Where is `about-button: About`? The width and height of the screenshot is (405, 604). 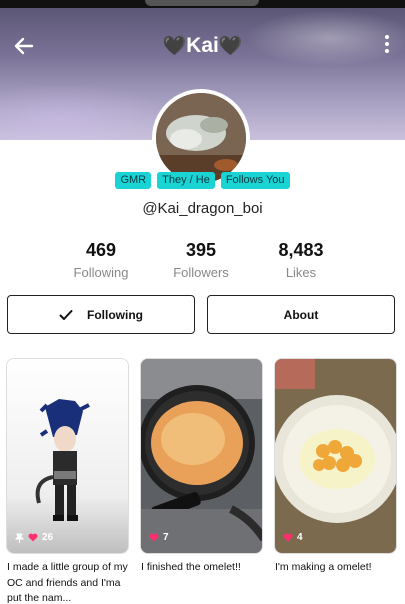
about-button: About is located at coordinates (301, 314).